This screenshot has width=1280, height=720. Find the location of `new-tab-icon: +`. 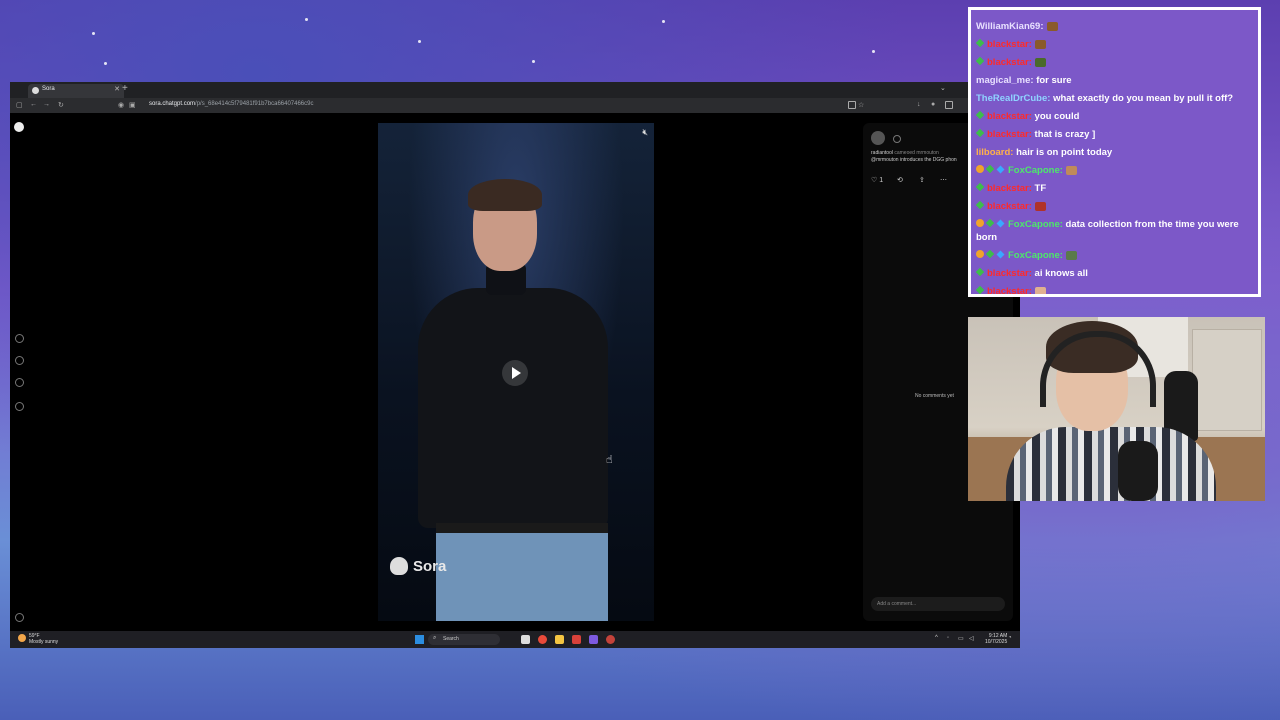

new-tab-icon: + is located at coordinates (125, 88).